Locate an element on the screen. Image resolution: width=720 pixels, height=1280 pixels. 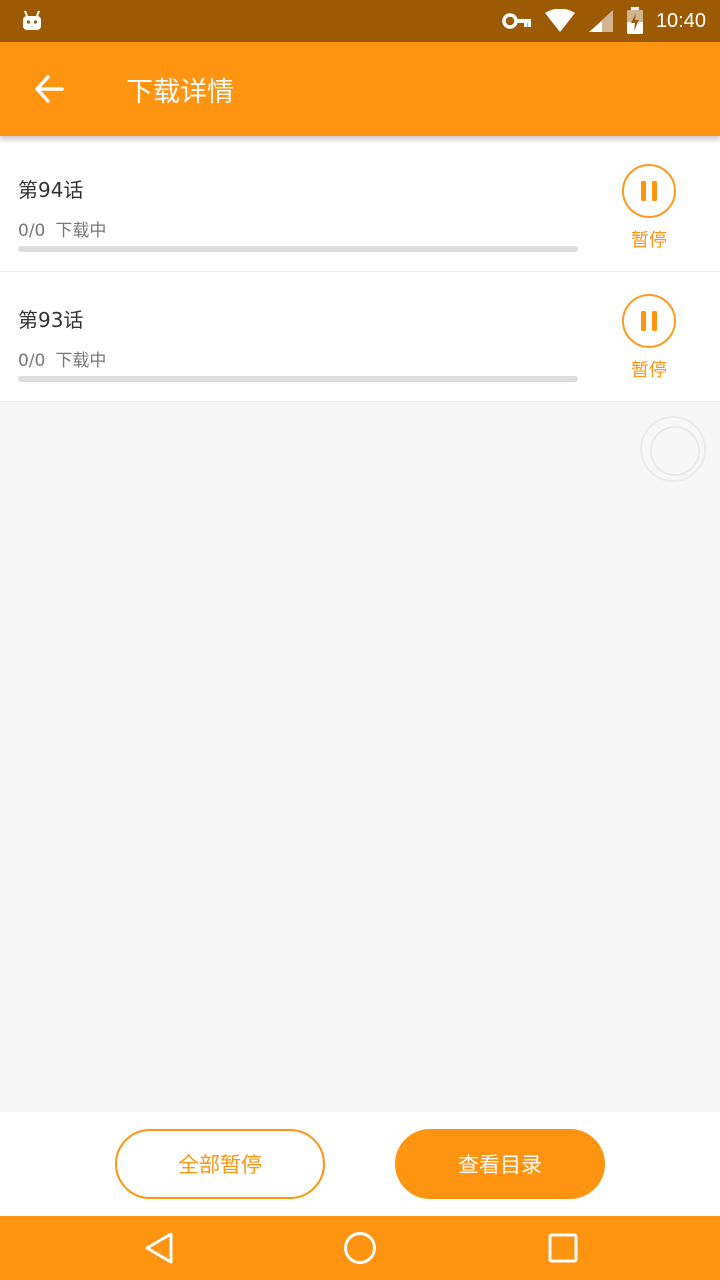
chapter-name: 第94话 is located at coordinates (51, 190).